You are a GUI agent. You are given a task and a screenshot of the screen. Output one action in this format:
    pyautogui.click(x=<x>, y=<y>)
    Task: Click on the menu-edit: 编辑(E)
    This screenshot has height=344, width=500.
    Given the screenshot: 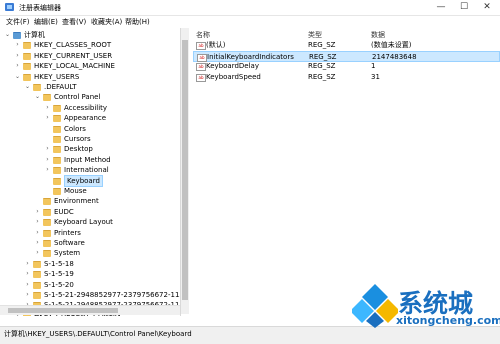 What is the action you would take?
    pyautogui.click(x=46, y=22)
    